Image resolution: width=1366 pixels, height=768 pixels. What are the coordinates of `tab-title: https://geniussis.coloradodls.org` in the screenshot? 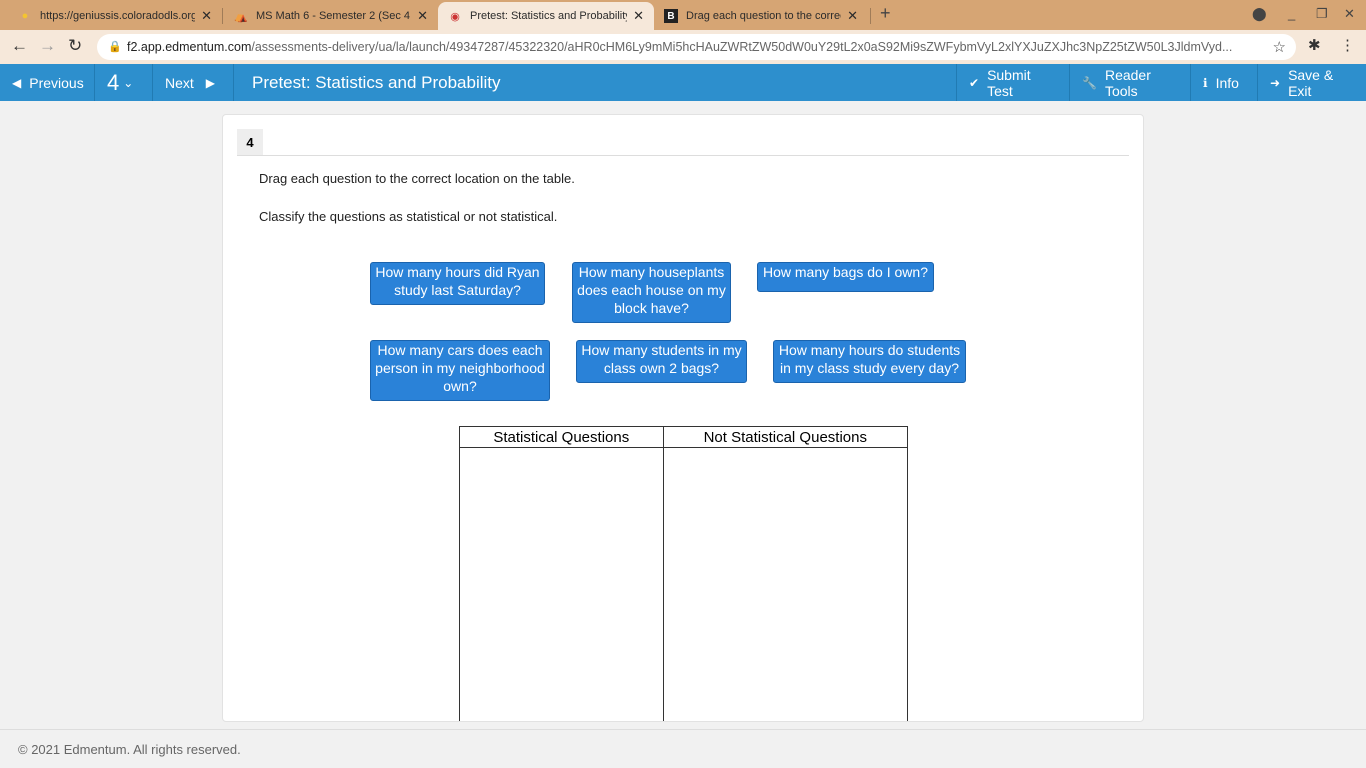 It's located at (118, 16).